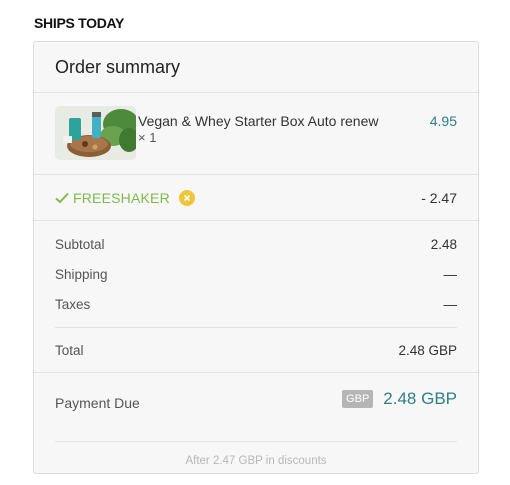 The height and width of the screenshot is (485, 510). I want to click on subtotal-value: 2.48, so click(443, 244).